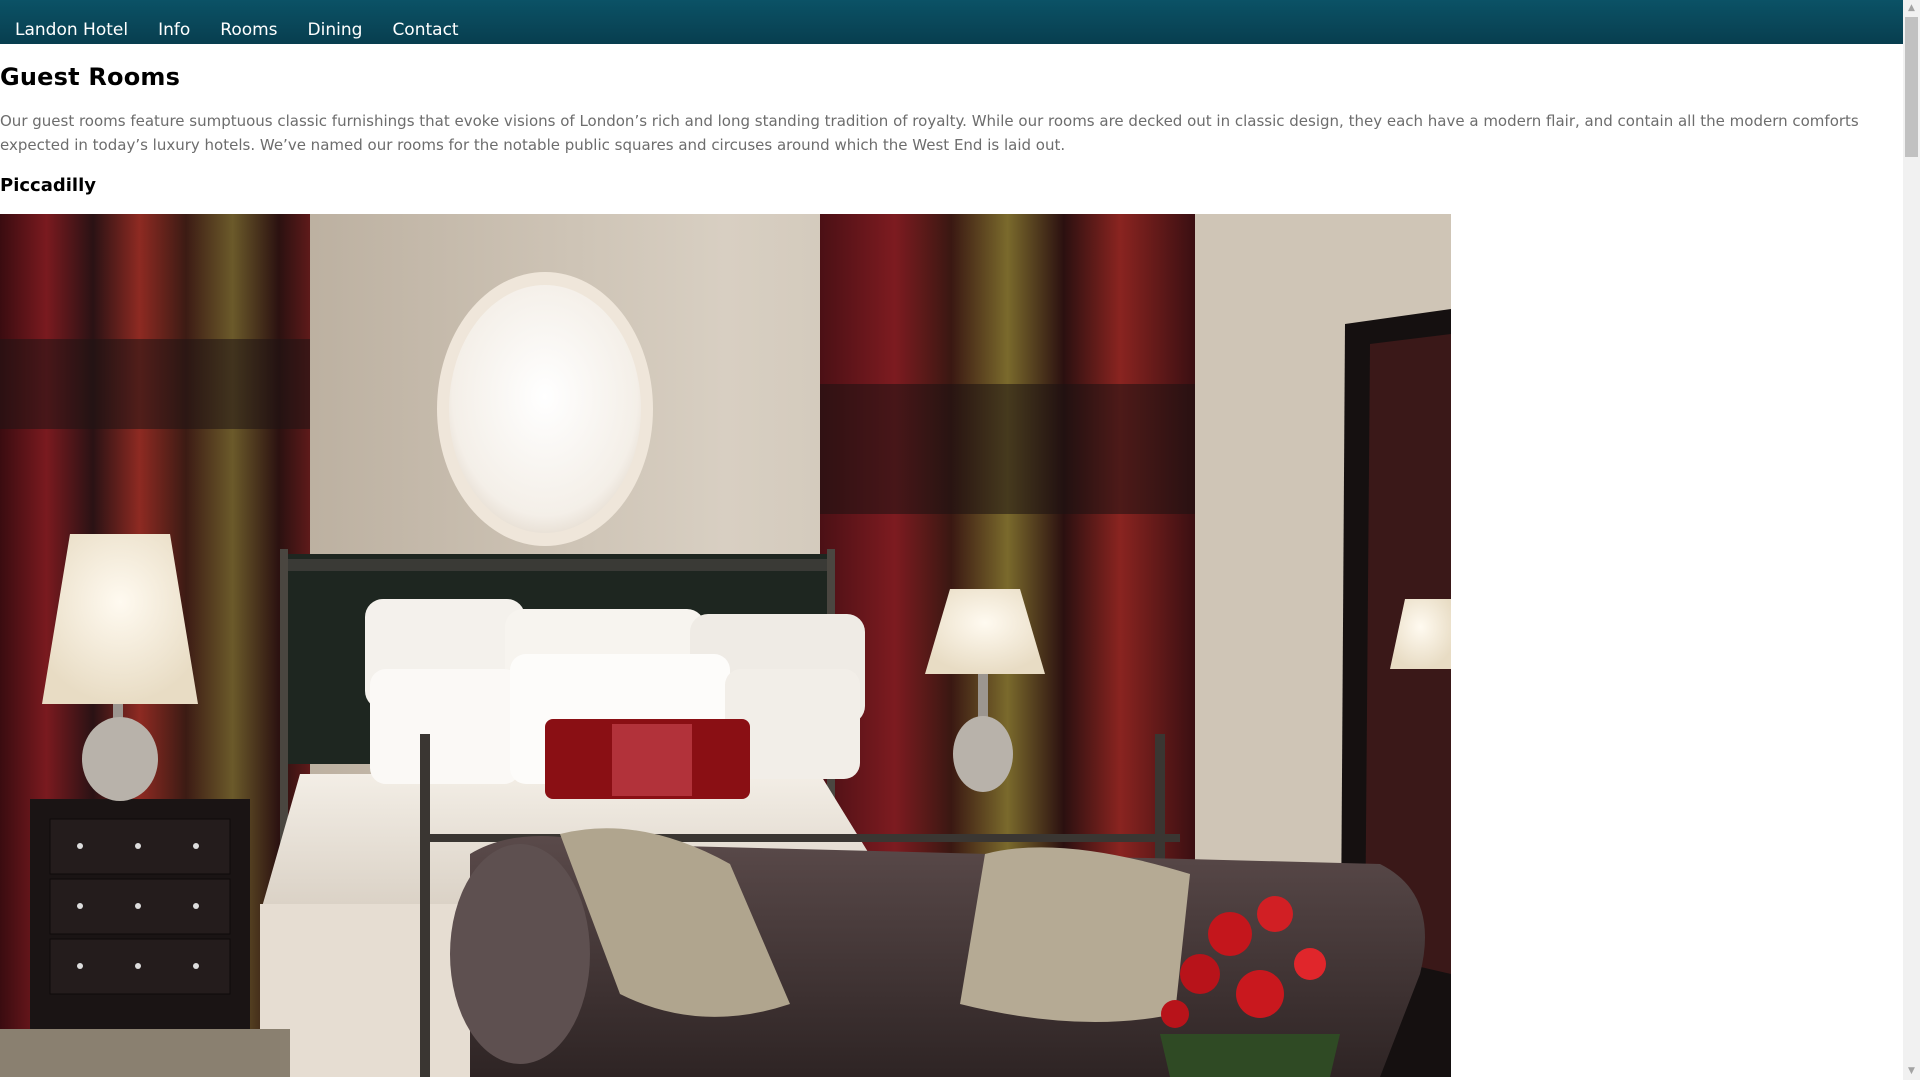 The image size is (1920, 1080). Describe the element at coordinates (425, 32) in the screenshot. I see `nav-contact-link: Contact` at that location.